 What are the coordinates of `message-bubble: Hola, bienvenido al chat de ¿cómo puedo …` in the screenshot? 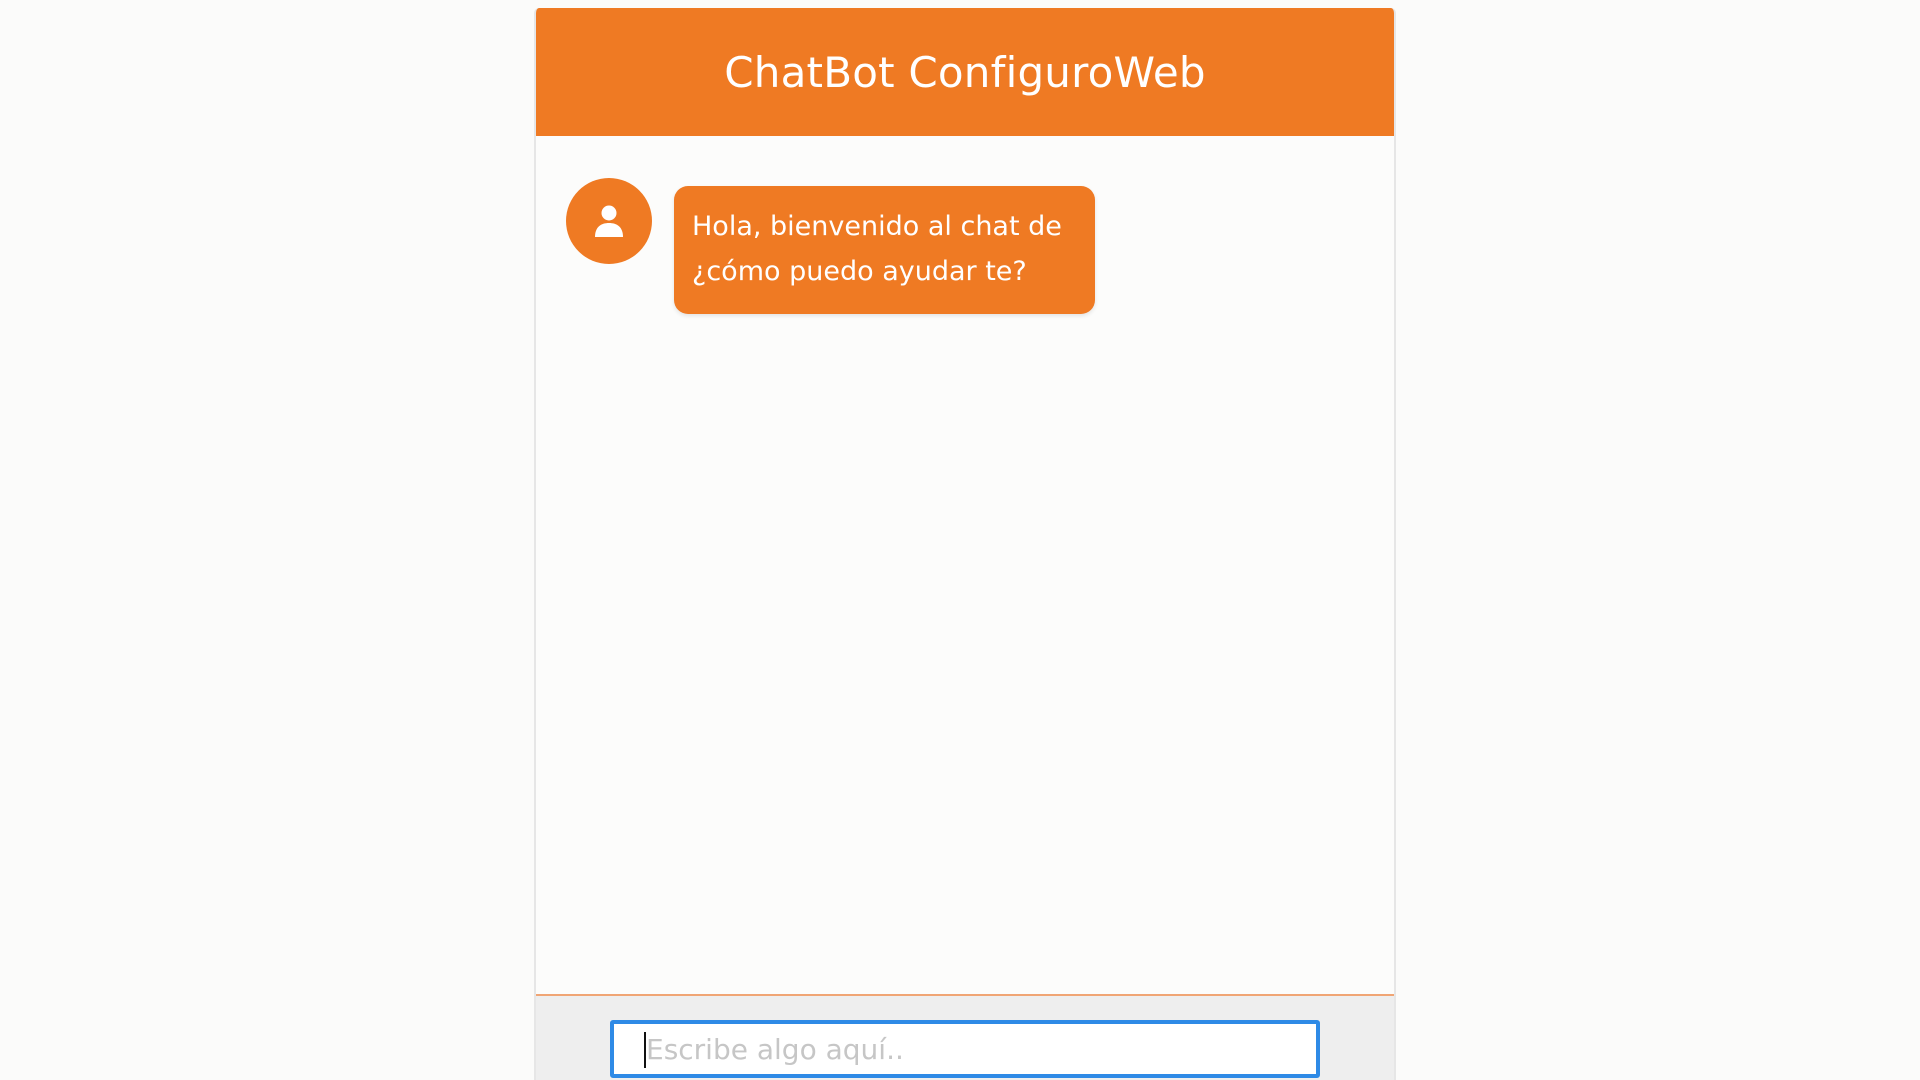 It's located at (884, 250).